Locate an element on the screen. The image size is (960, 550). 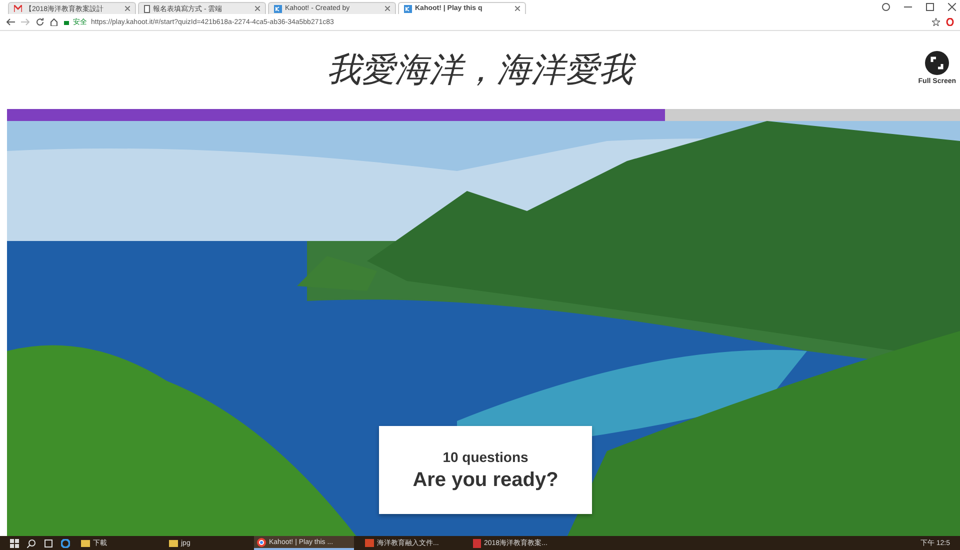
fullscreen-icon is located at coordinates (937, 63).